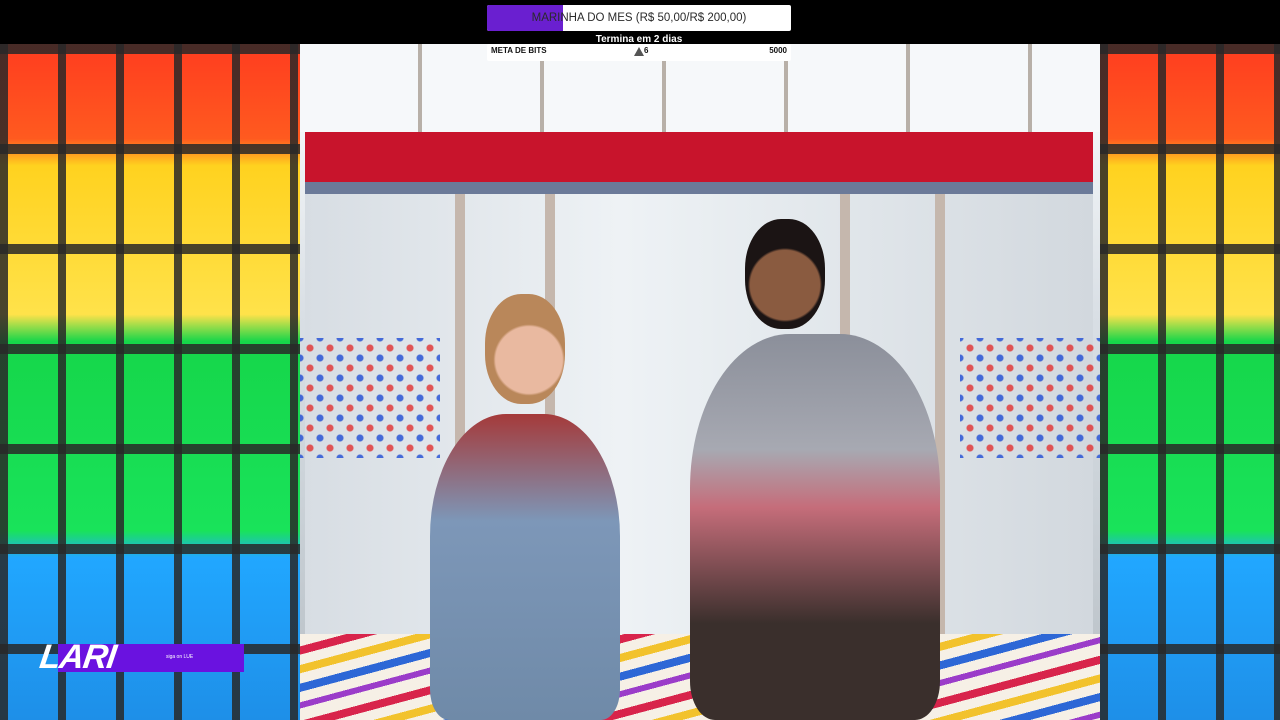 The image size is (1280, 720). I want to click on streamer-logo: LARI siga on LUE, so click(158, 658).